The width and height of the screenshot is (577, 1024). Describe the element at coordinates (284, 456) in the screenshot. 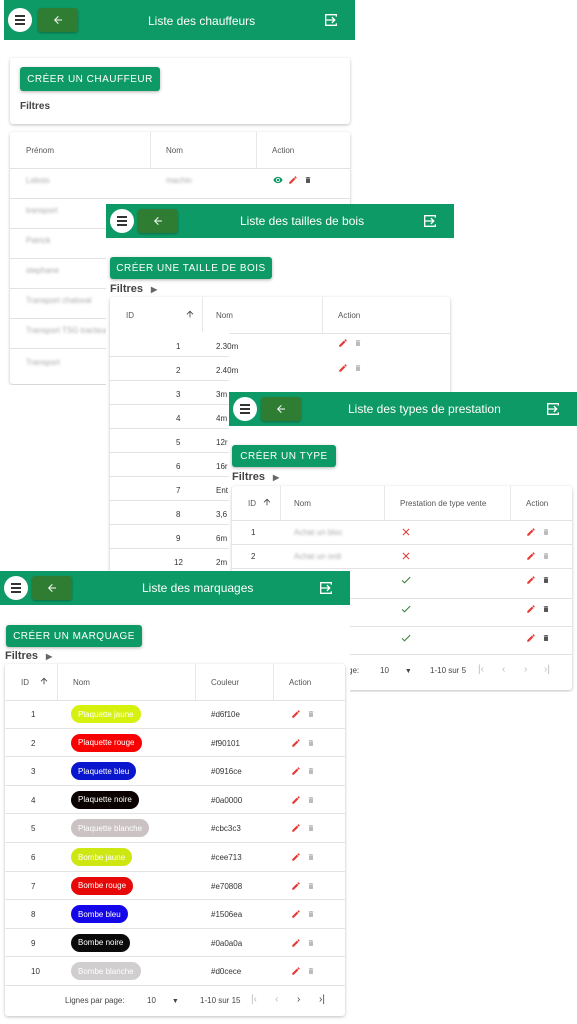

I see `create-type-button: CRÉER UN TYPE` at that location.